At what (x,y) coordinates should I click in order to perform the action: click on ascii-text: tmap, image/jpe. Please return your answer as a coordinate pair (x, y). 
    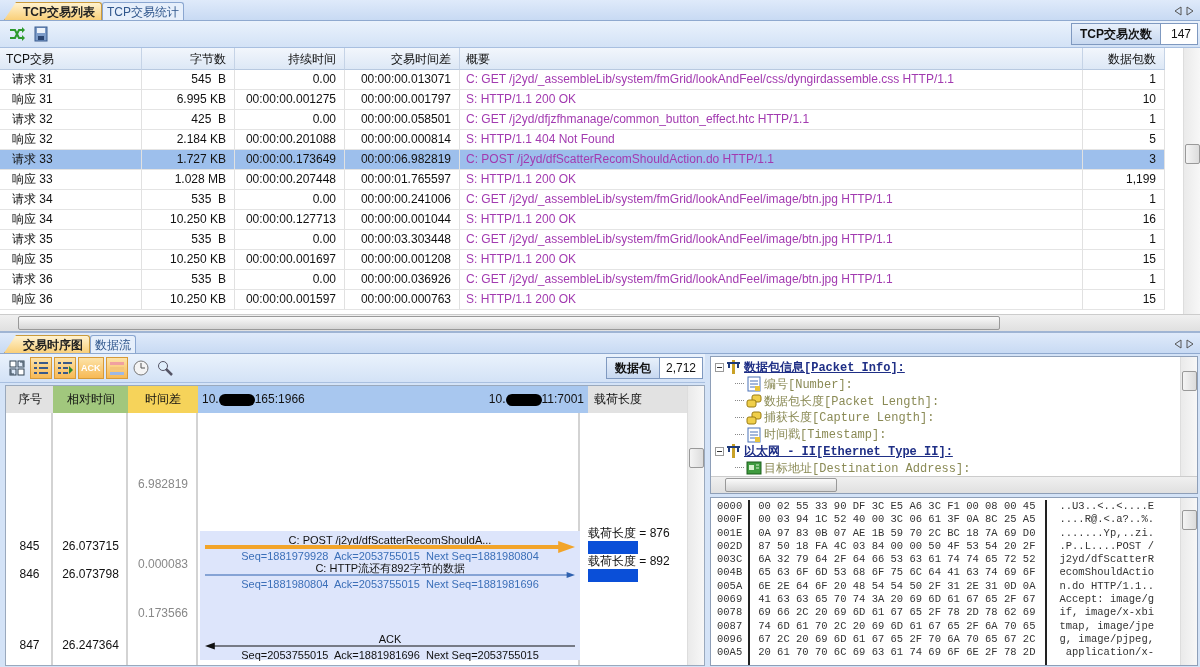
    Looking at the image, I should click on (1106, 626).